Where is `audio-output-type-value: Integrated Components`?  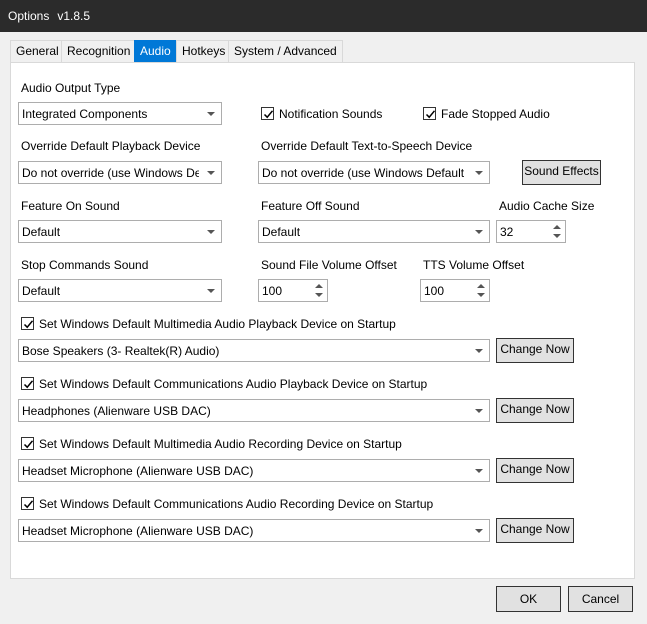 audio-output-type-value: Integrated Components is located at coordinates (85, 114).